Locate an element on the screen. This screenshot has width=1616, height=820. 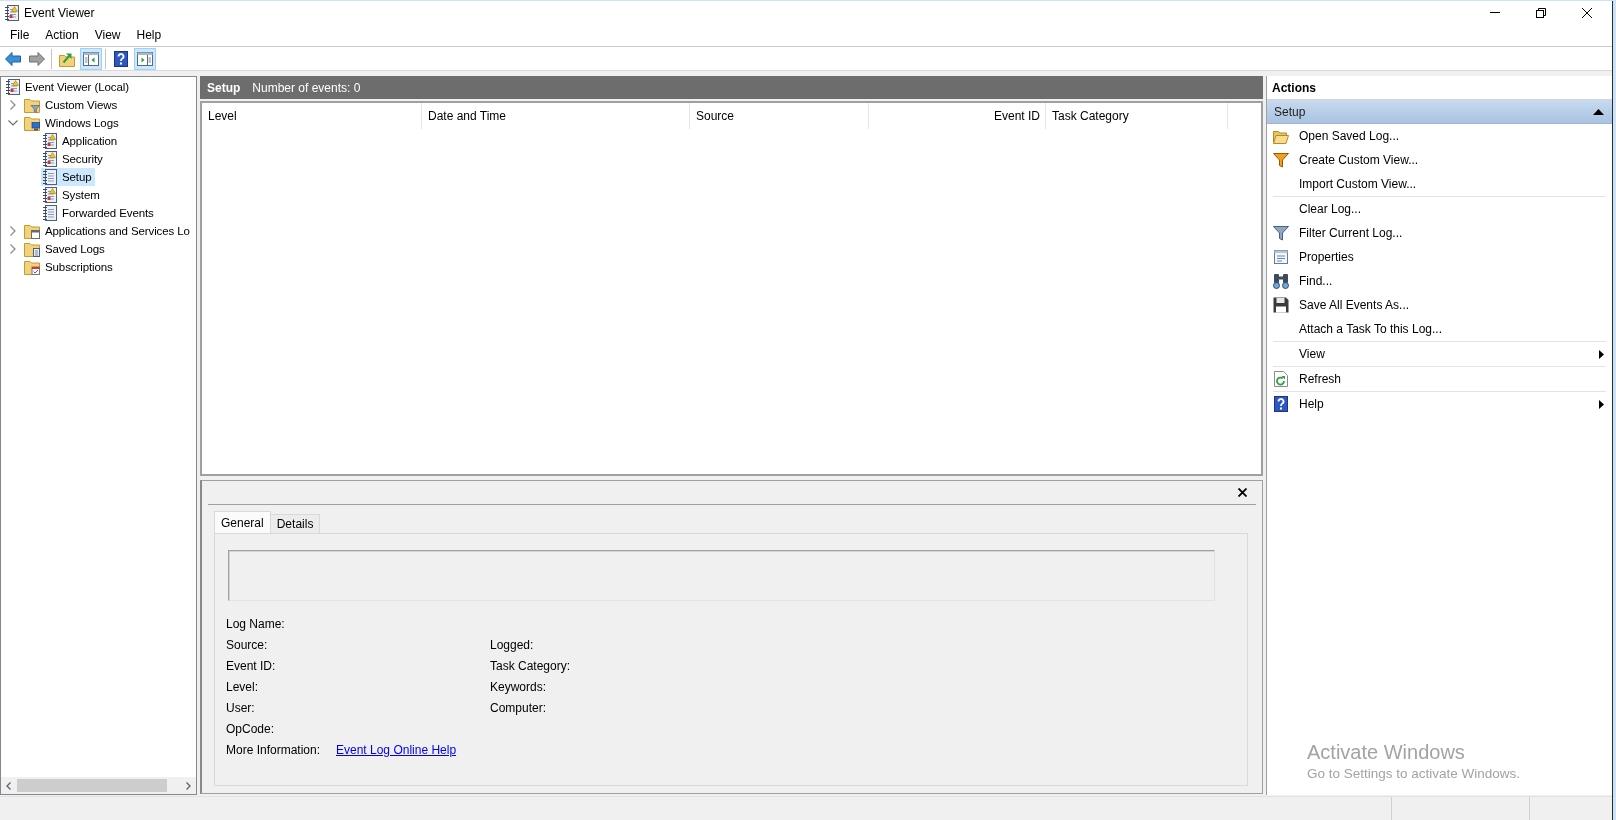
menu-item: File is located at coordinates (20, 35).